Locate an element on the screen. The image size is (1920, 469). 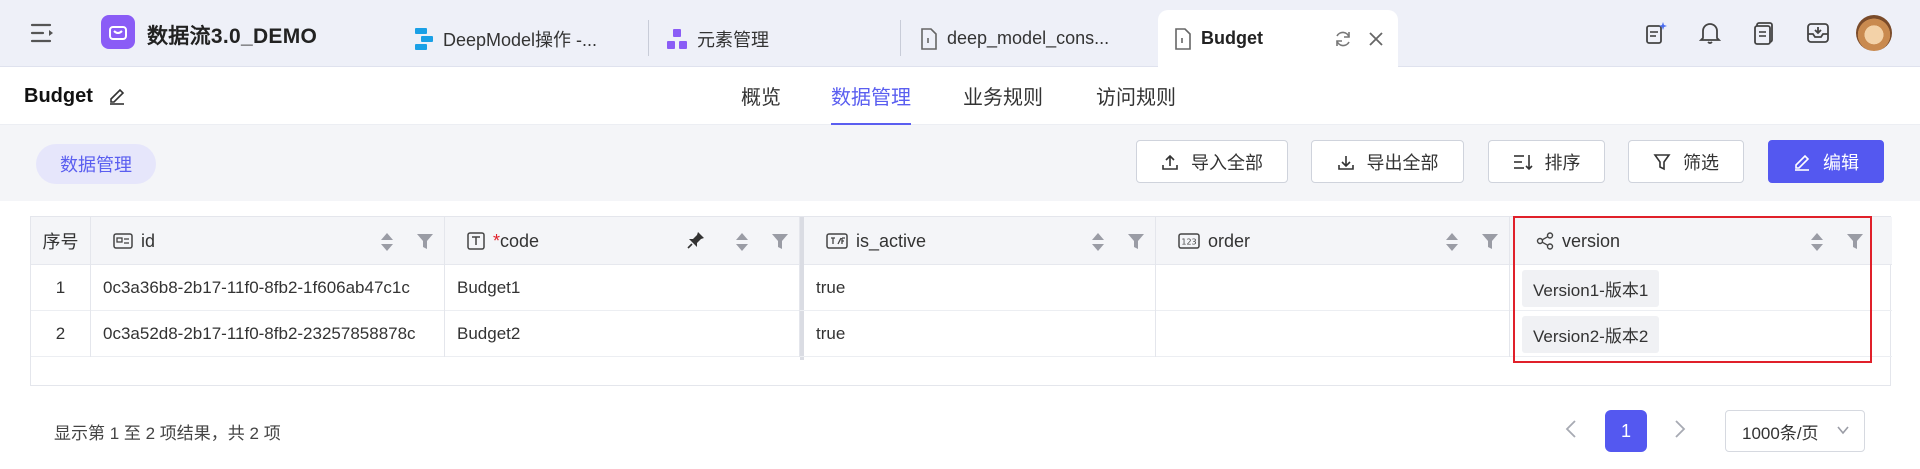
ai-assistant-icon is located at coordinates (1656, 33).